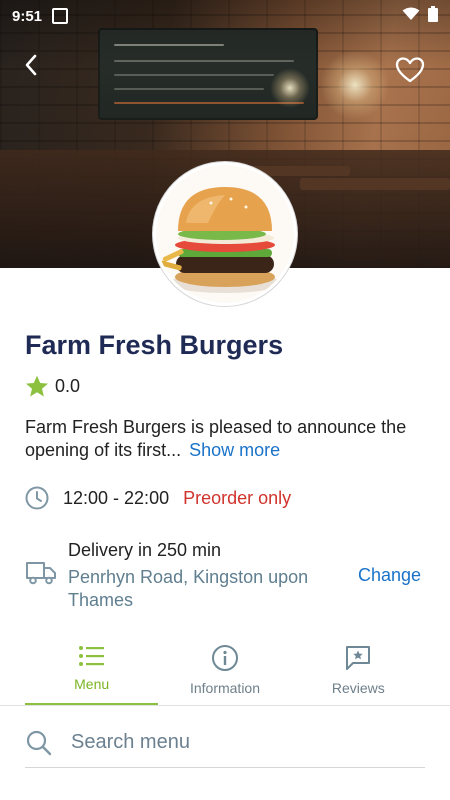 Image resolution: width=450 pixels, height=800 pixels. What do you see at coordinates (225, 16) in the screenshot?
I see `status-bar: 9:51` at bounding box center [225, 16].